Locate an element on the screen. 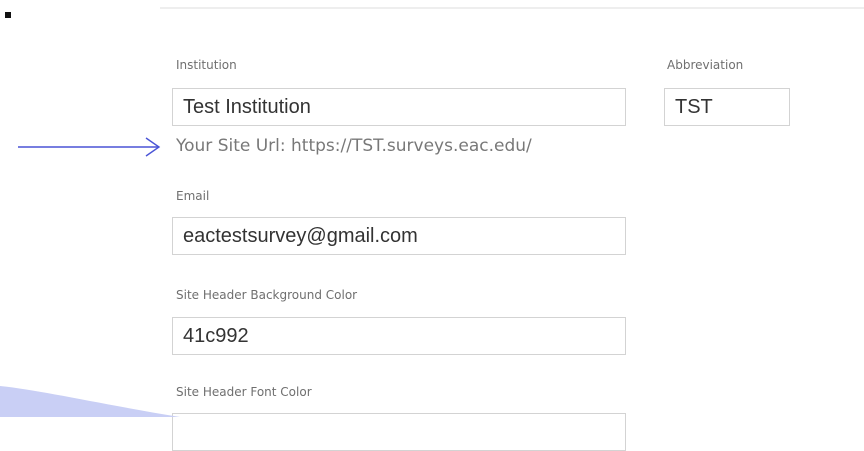 The height and width of the screenshot is (451, 864). header-font-color-field is located at coordinates (399, 432).